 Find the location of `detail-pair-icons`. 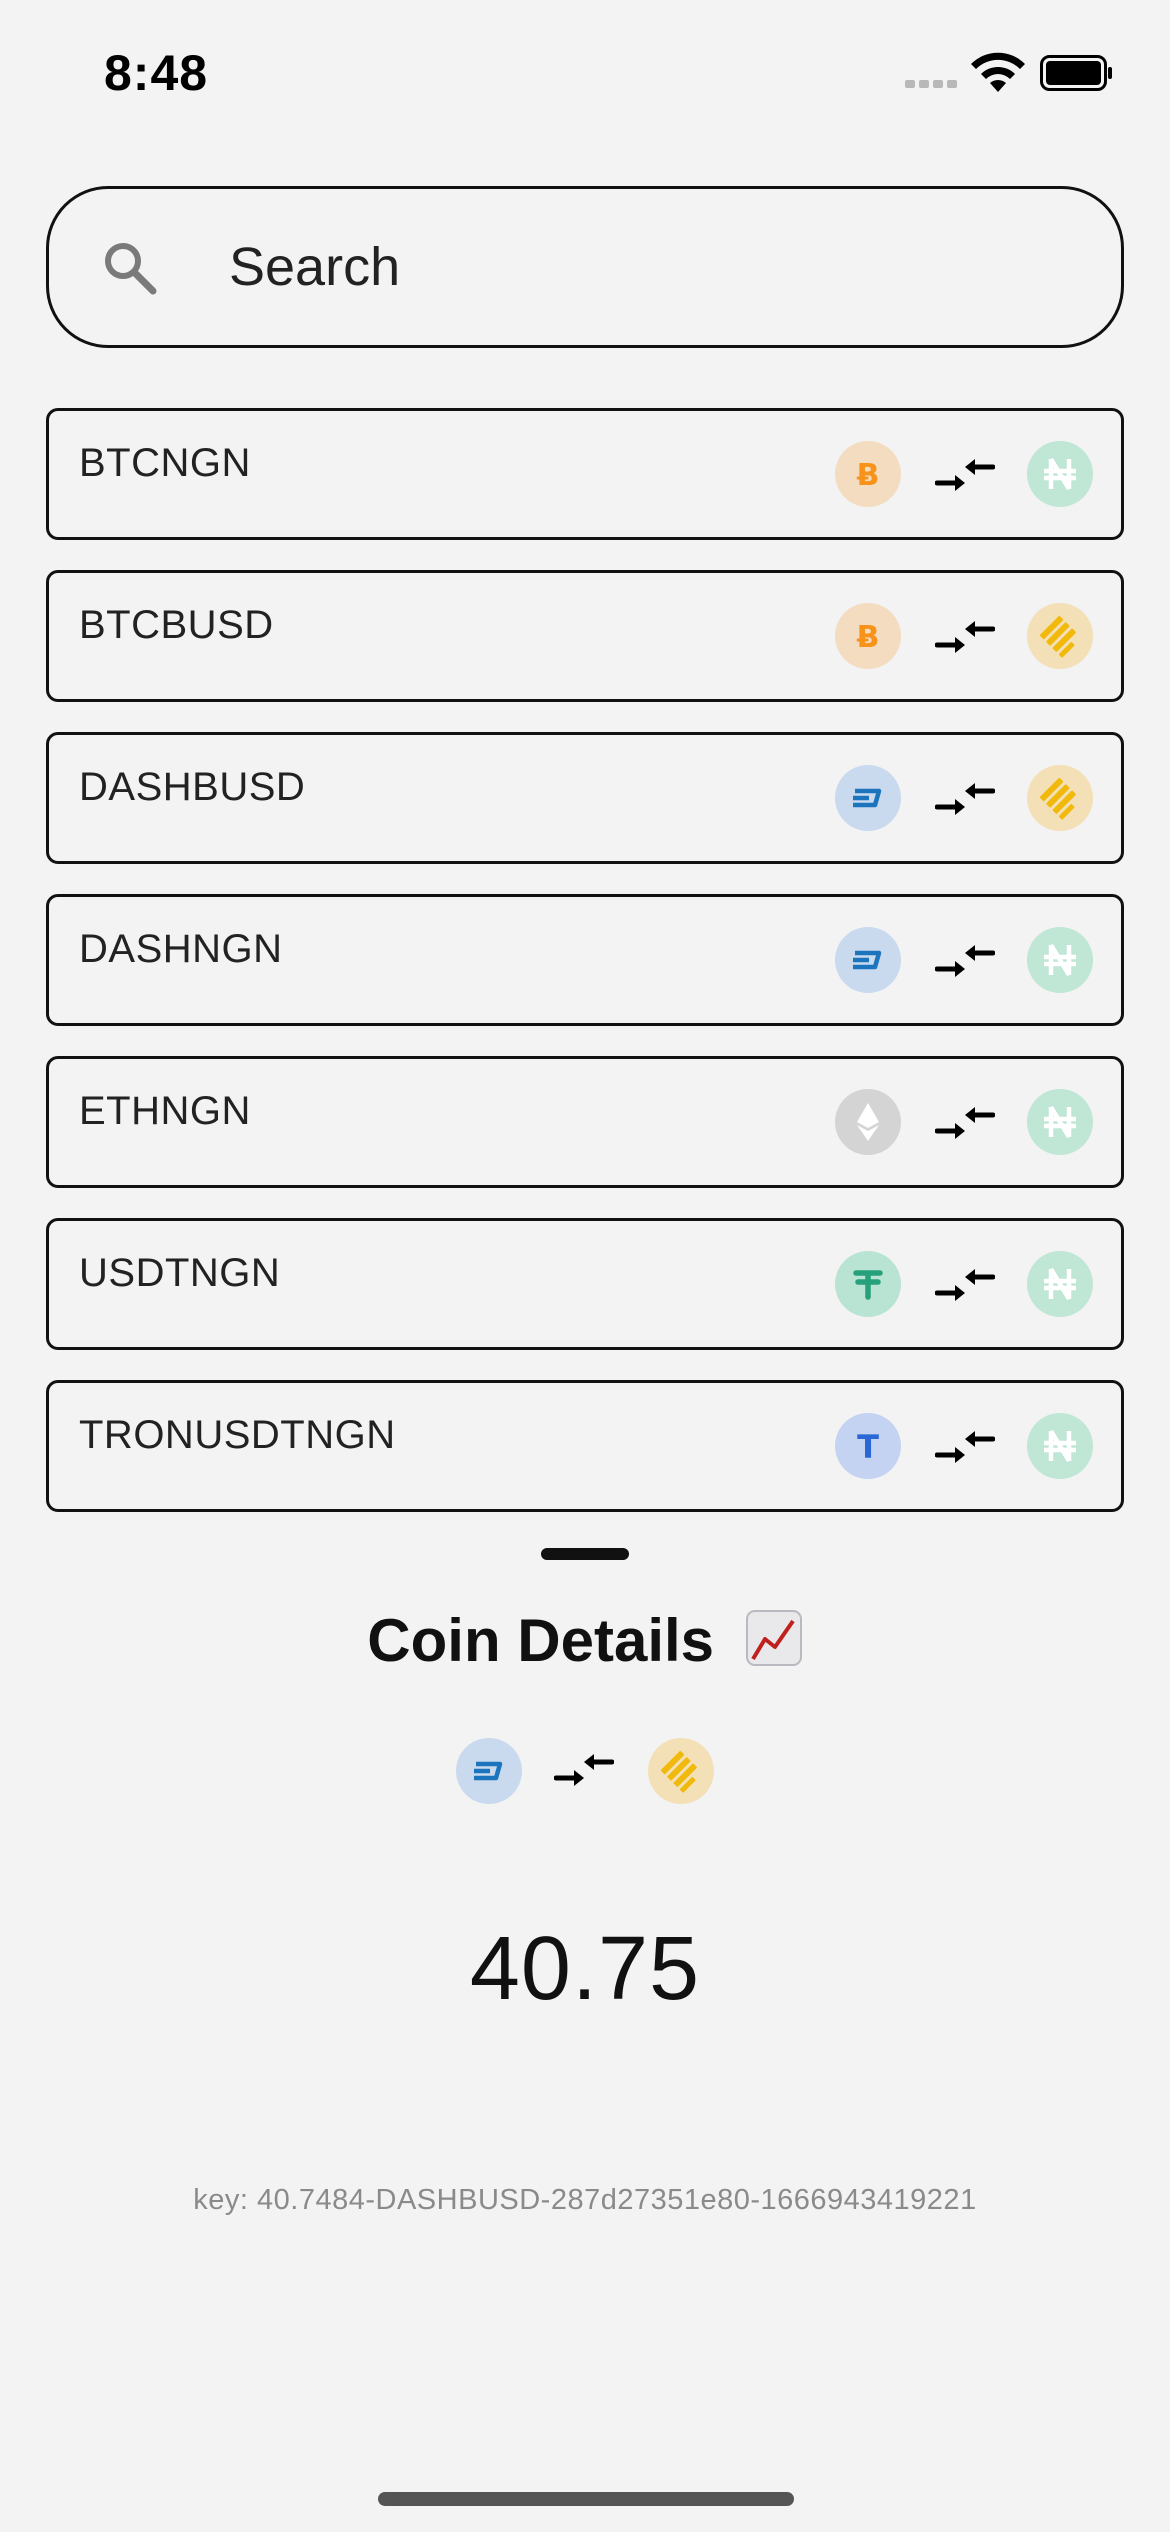

detail-pair-icons is located at coordinates (585, 1771).